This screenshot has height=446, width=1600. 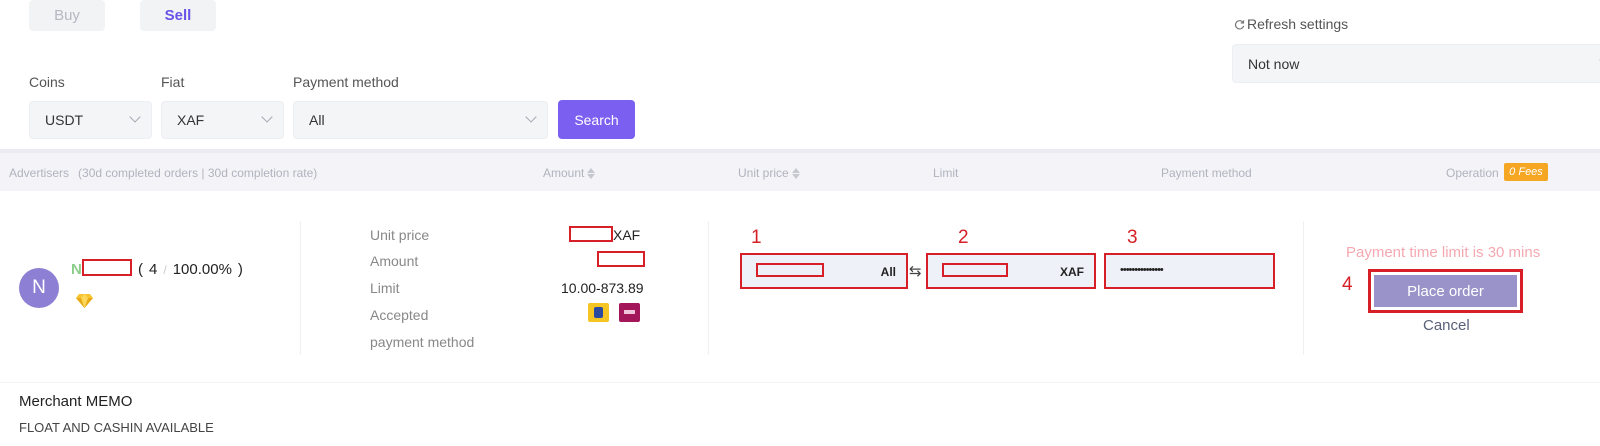 What do you see at coordinates (1189, 271) in the screenshot?
I see `fund-password-input: •••••••••••••••` at bounding box center [1189, 271].